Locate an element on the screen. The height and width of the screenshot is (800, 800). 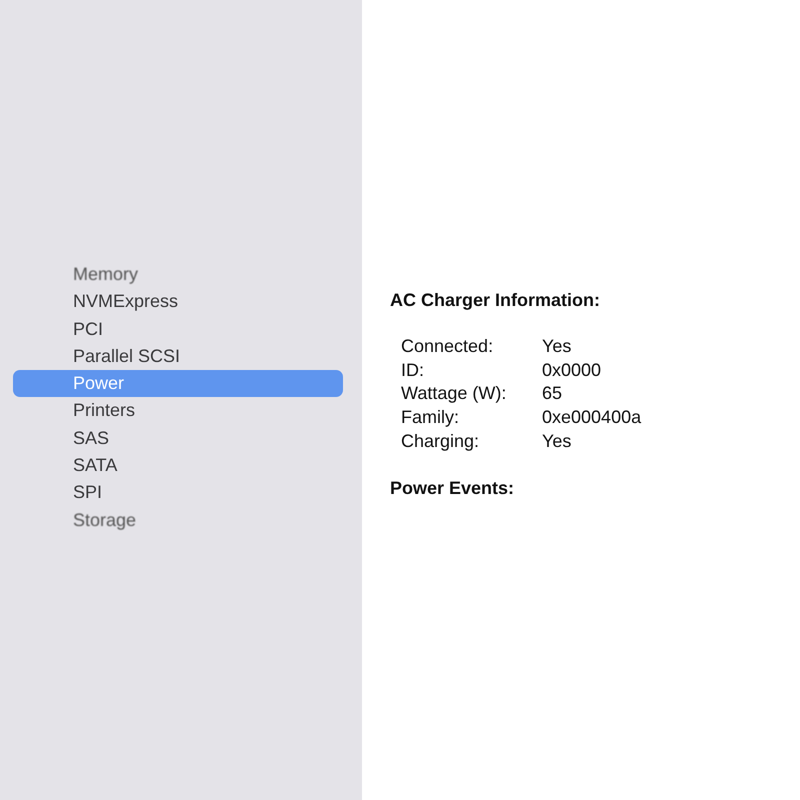
property-label: ID: is located at coordinates (413, 370).